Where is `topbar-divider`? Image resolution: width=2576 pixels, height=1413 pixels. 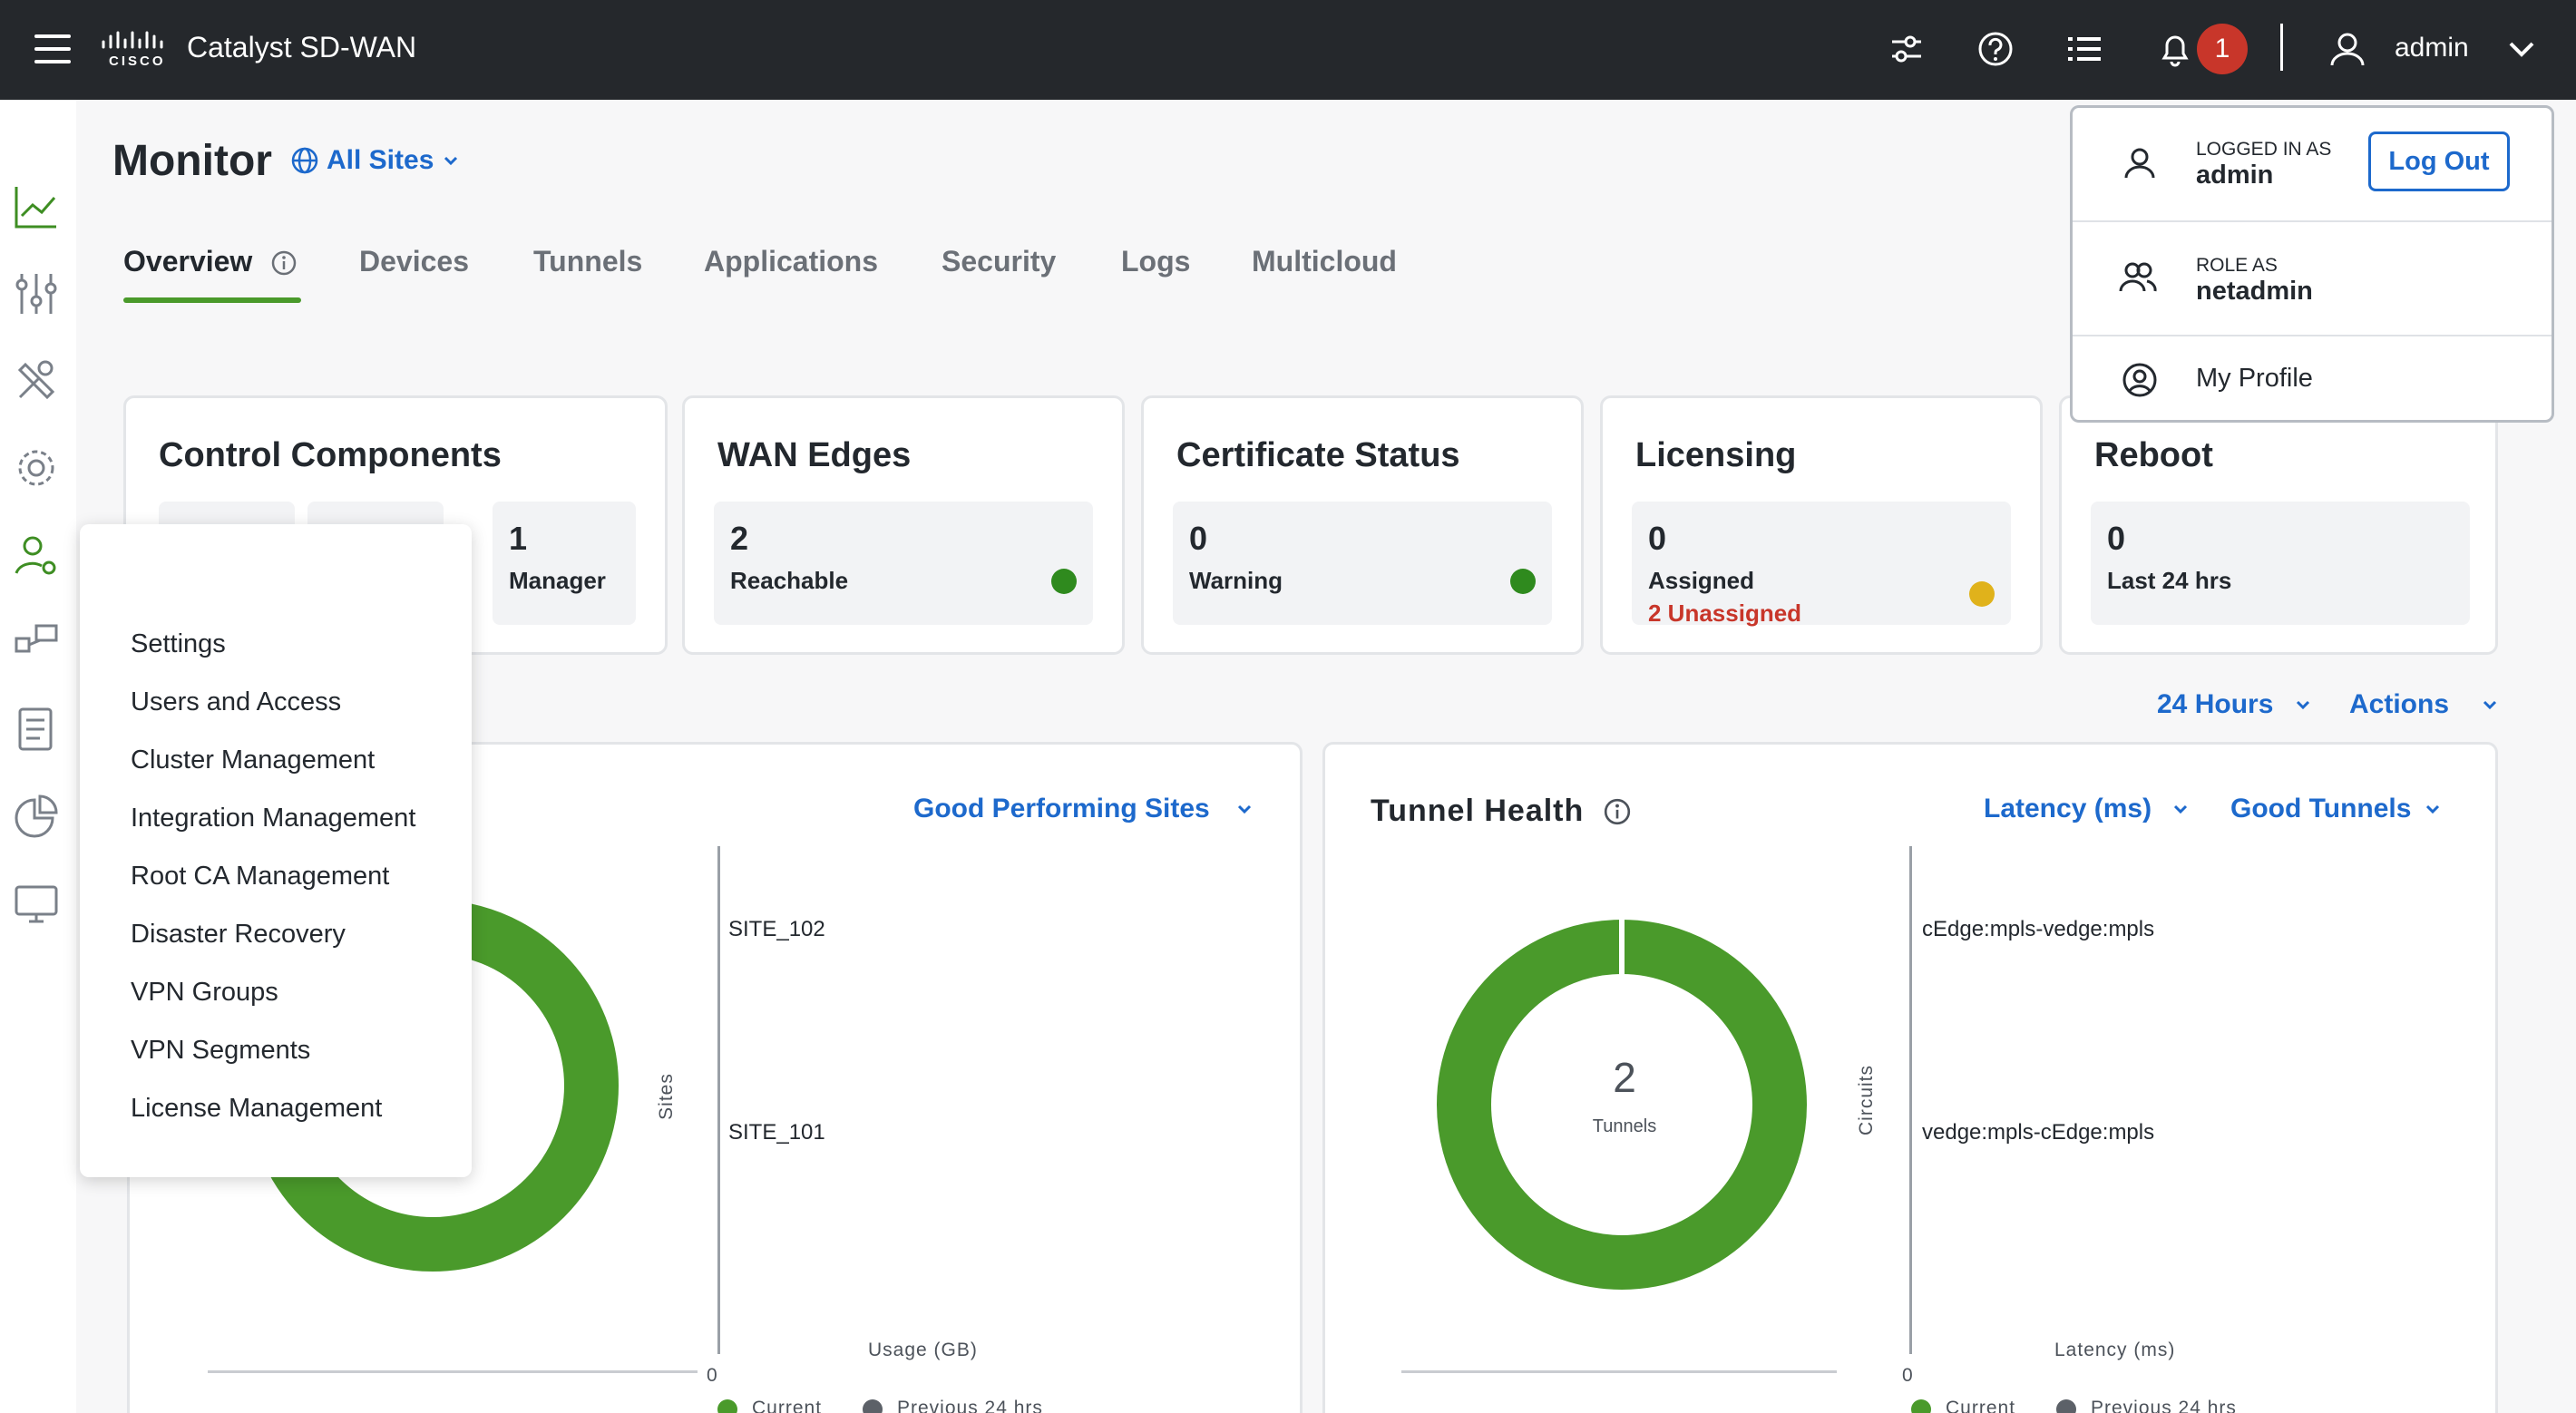 topbar-divider is located at coordinates (2281, 48).